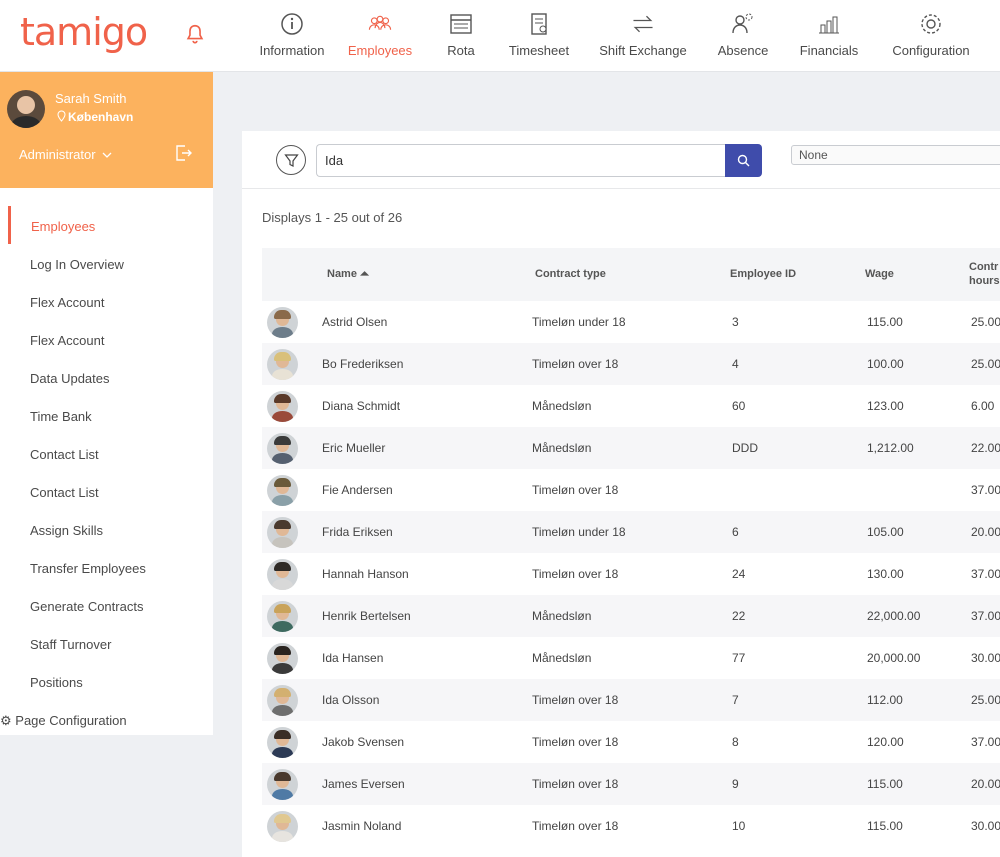 The width and height of the screenshot is (1000, 857). Describe the element at coordinates (739, 616) in the screenshot. I see `cell-employee-id: 22` at that location.